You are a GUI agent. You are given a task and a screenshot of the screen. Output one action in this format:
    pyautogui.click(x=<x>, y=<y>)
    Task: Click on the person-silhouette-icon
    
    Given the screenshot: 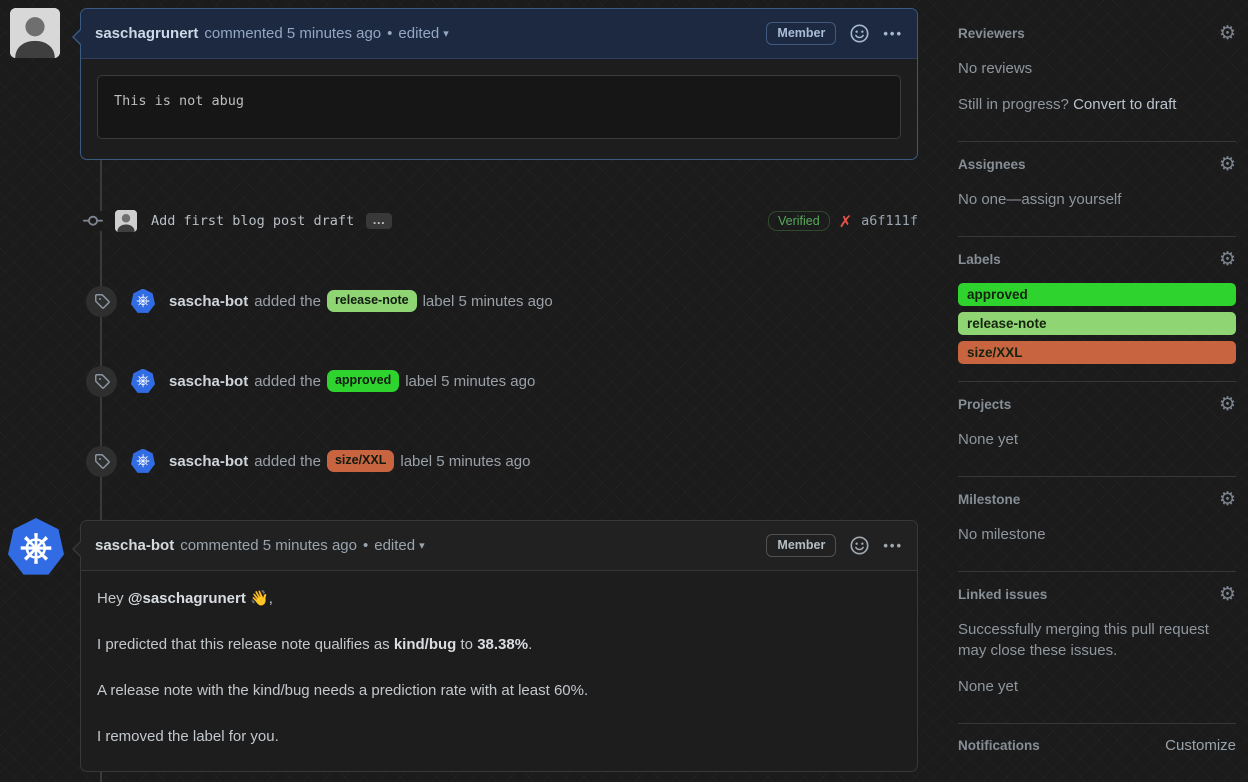 What is the action you would take?
    pyautogui.click(x=126, y=221)
    